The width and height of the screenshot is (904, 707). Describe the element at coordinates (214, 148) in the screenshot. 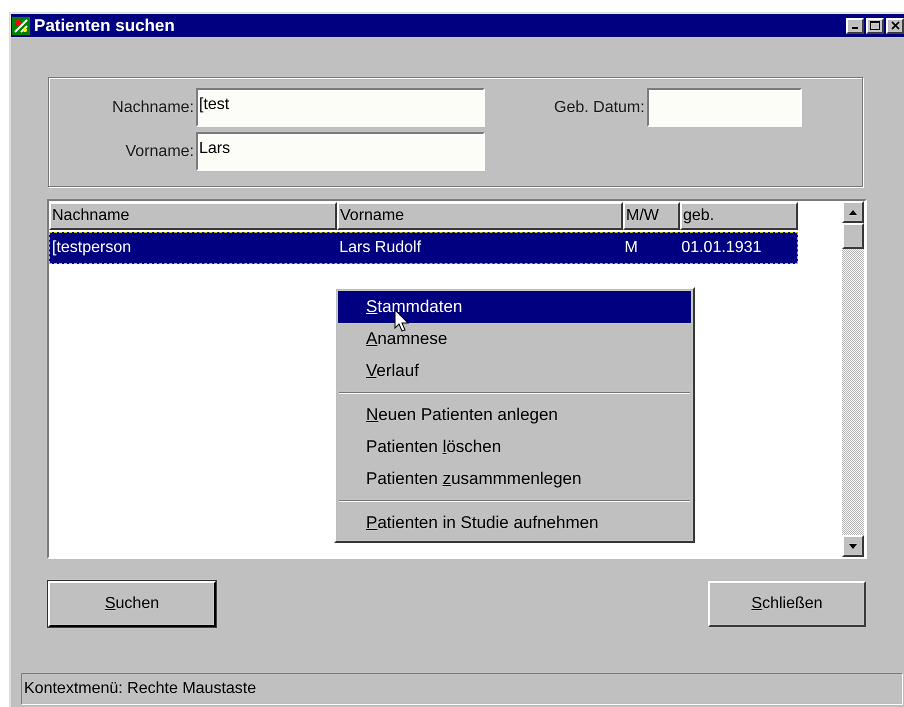

I see `field-value: Lars` at that location.